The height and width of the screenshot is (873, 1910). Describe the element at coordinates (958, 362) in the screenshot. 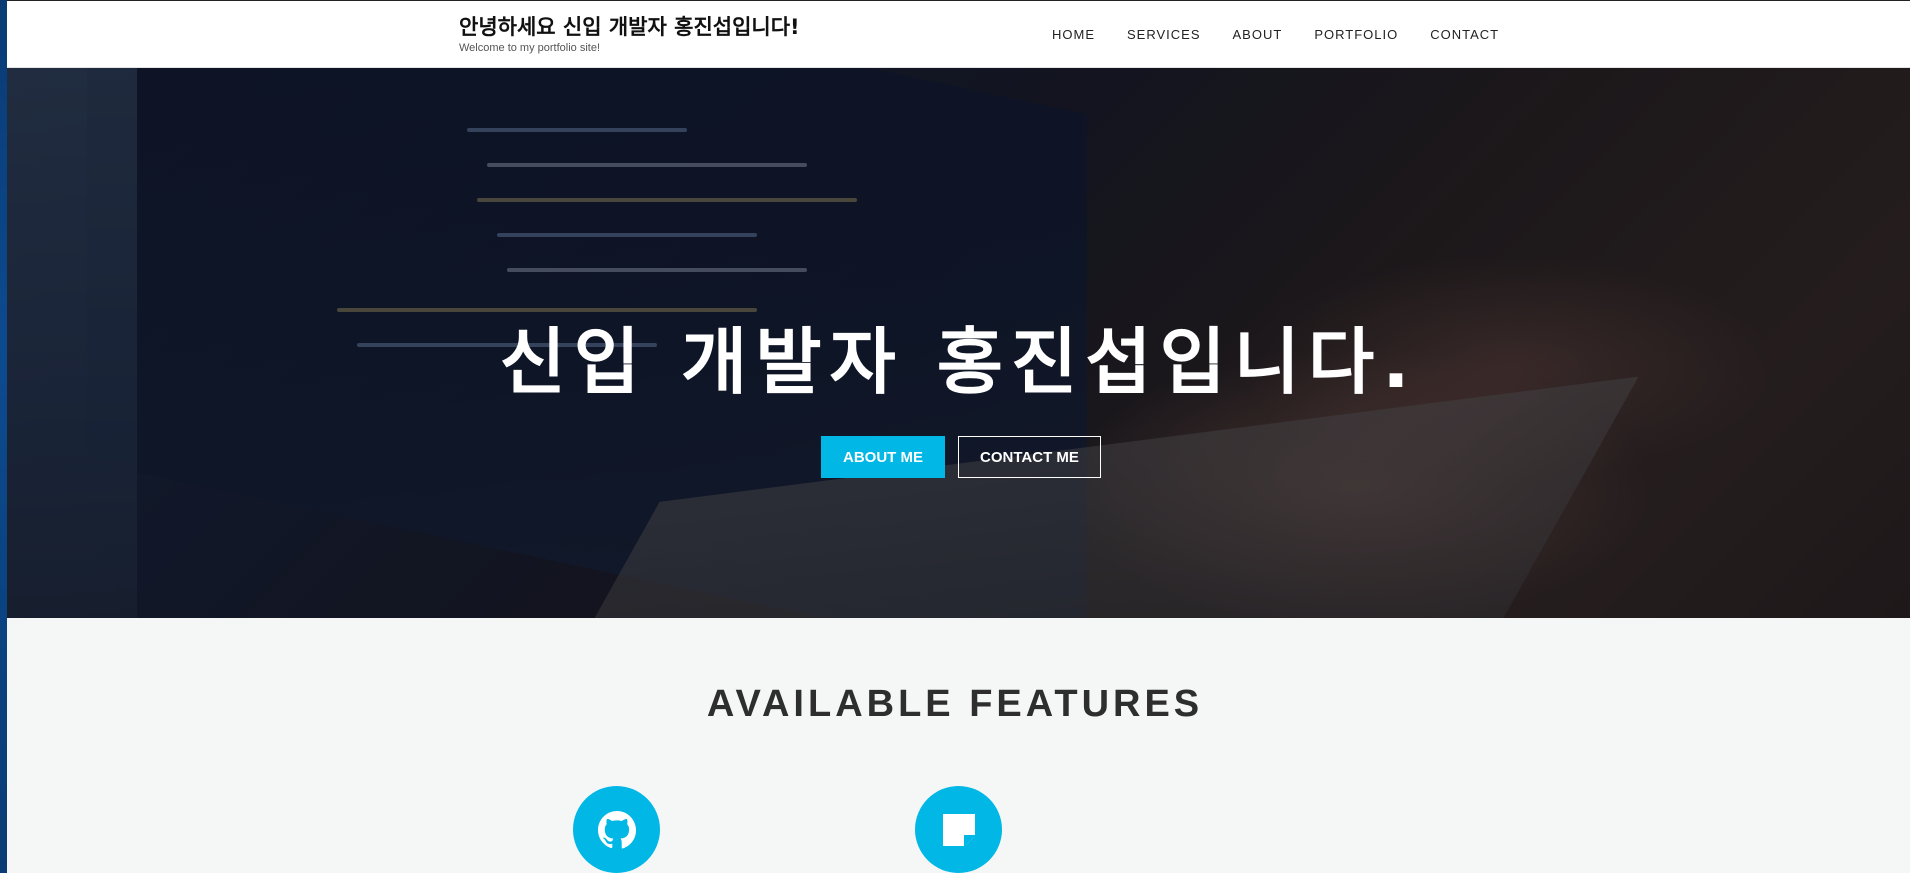

I see `hero-headline: 신입 개발자 홍진섭입니다.` at that location.